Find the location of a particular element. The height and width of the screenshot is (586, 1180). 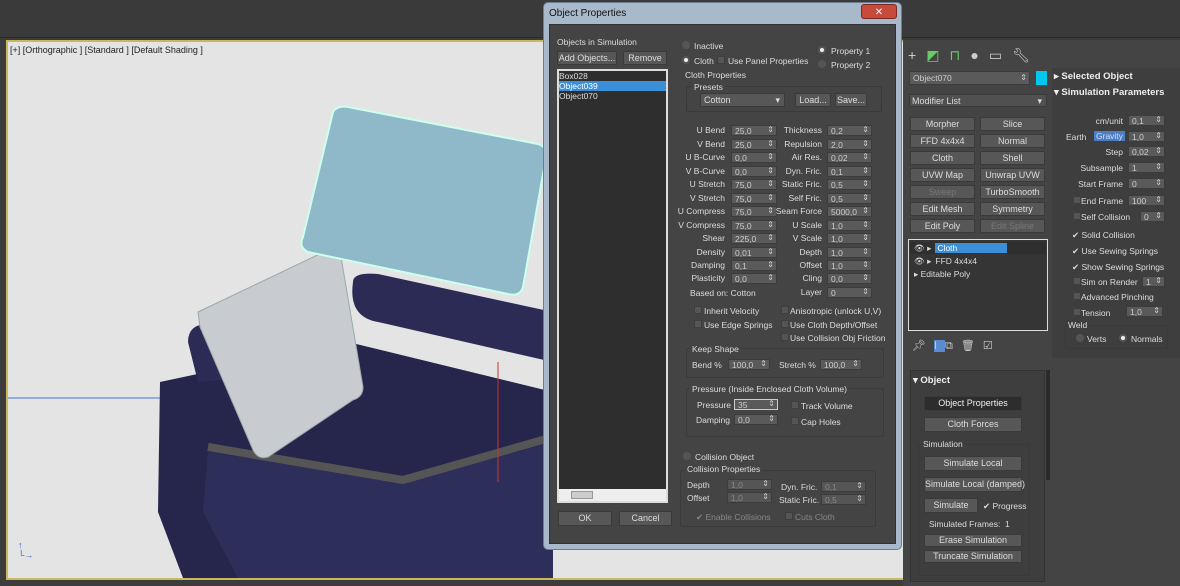

inherit-velocity-checkbox is located at coordinates (698, 310).